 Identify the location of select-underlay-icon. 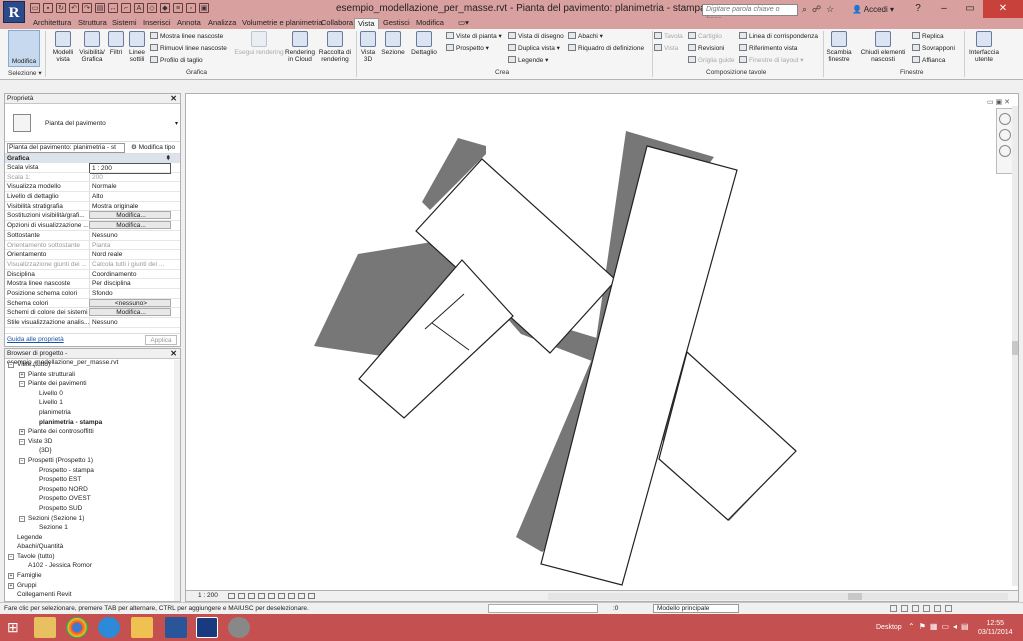
(904, 608).